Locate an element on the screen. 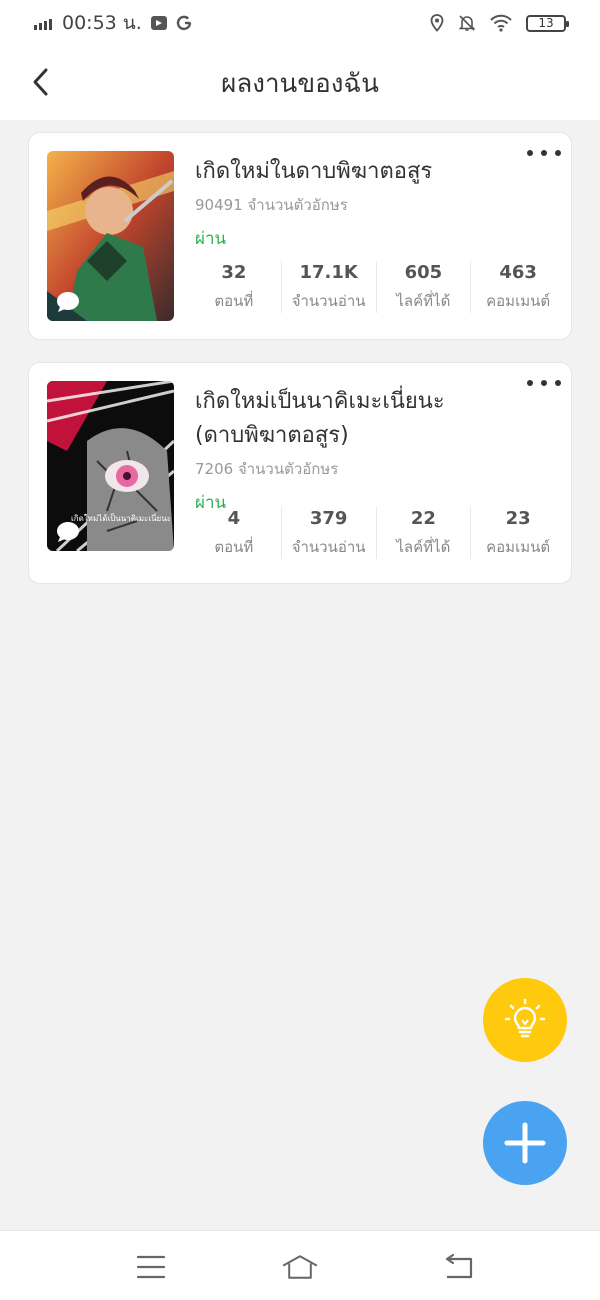  page-title: ผลงานของฉัน is located at coordinates (300, 83).